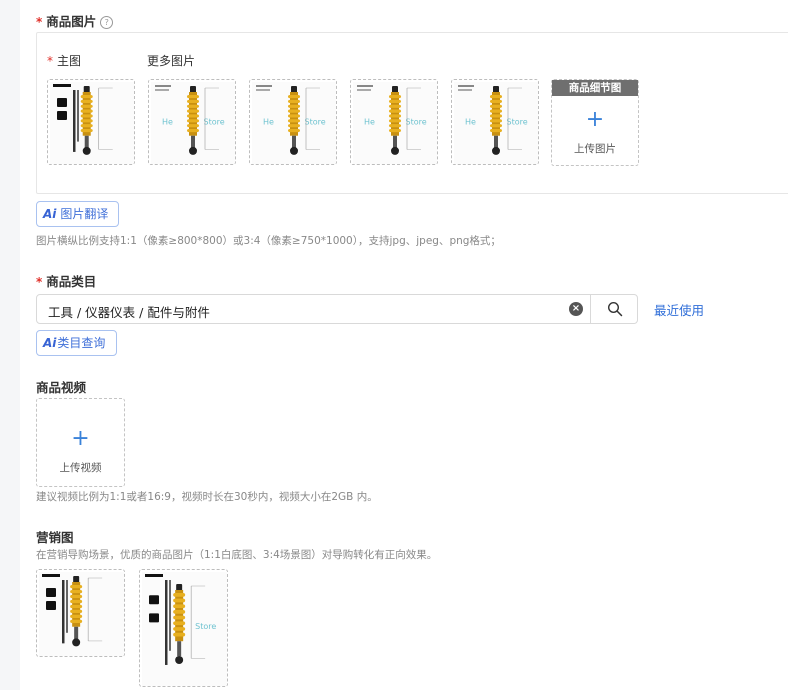 The height and width of the screenshot is (690, 788). I want to click on more-images-label: 更多图片, so click(171, 61).